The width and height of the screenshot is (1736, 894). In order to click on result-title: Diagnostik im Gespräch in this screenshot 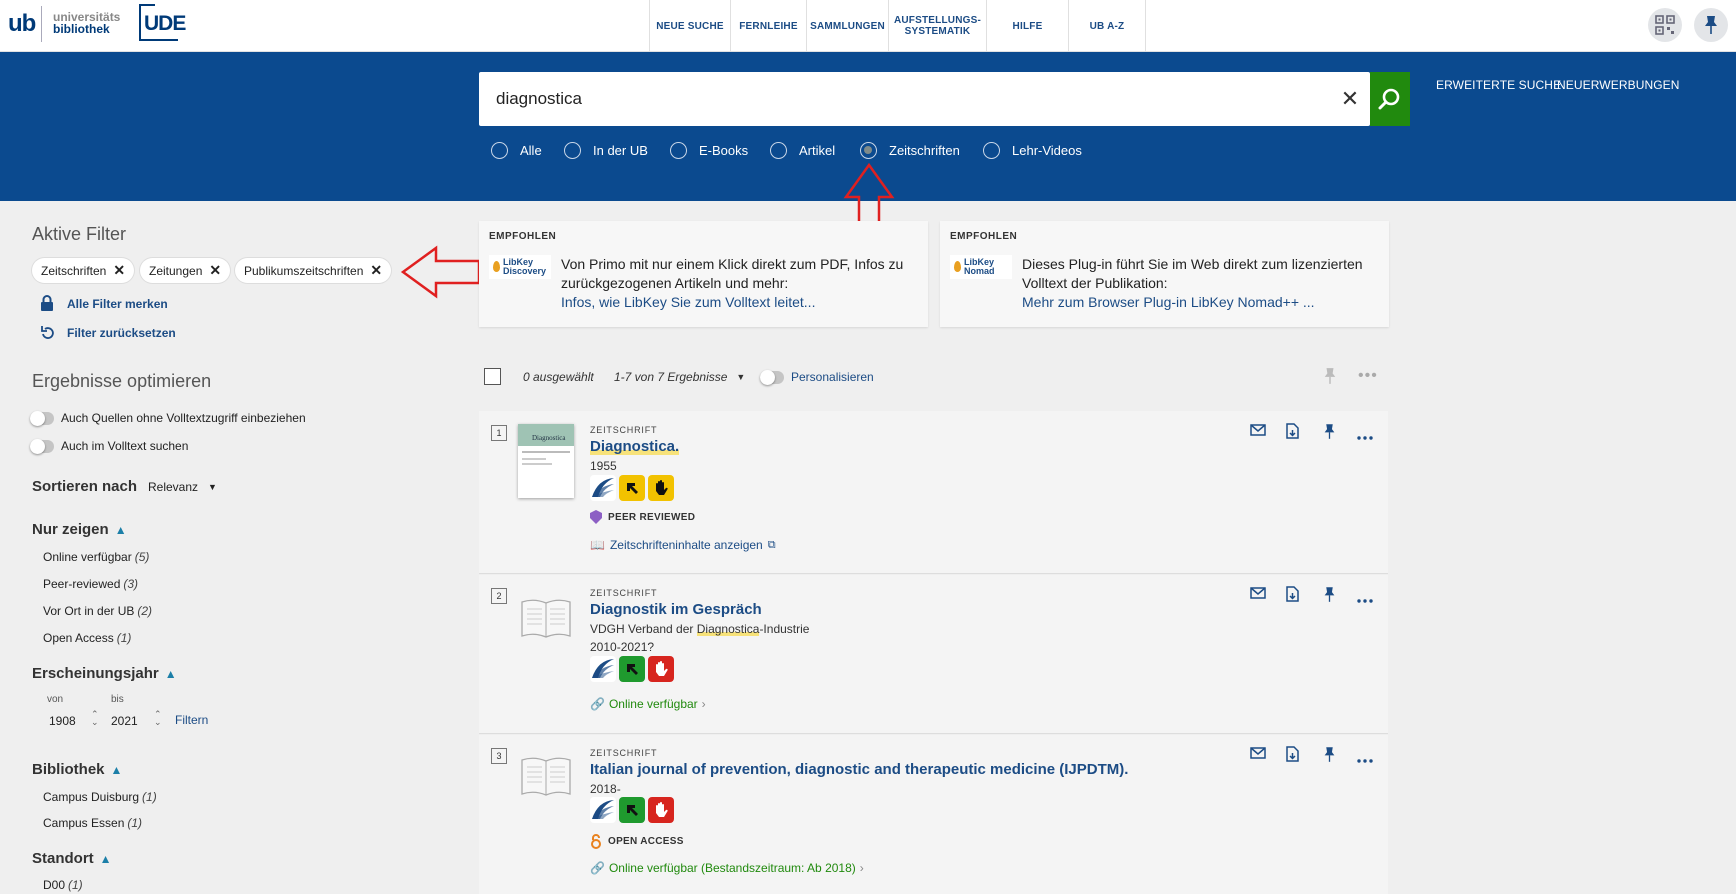, I will do `click(676, 609)`.